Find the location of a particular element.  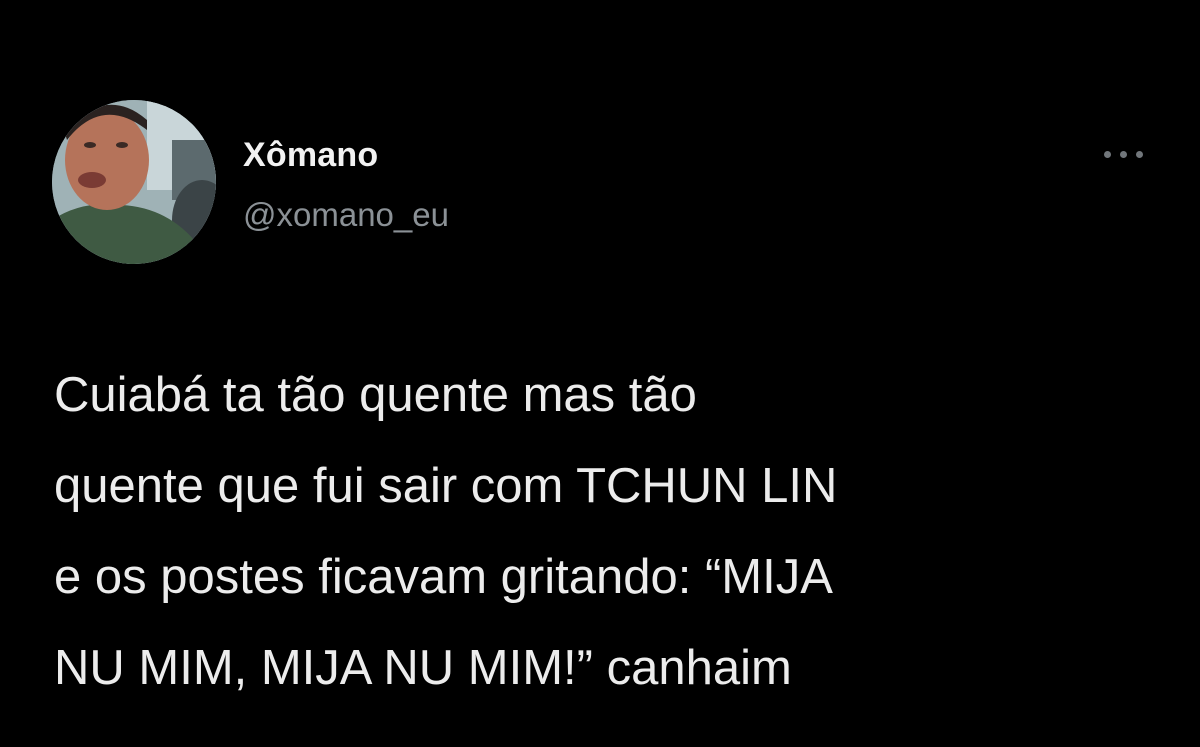

avatar-photo-icon is located at coordinates (134, 182).